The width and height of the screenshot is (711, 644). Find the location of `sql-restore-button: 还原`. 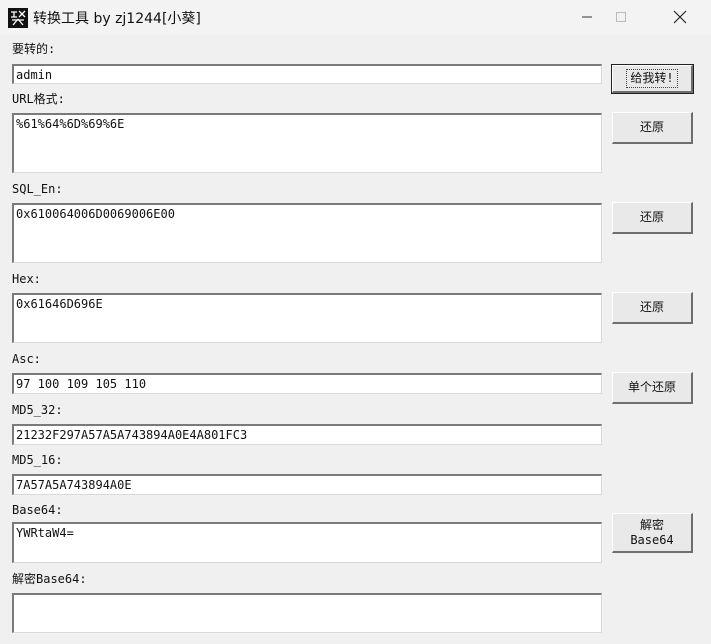

sql-restore-button: 还原 is located at coordinates (652, 218).